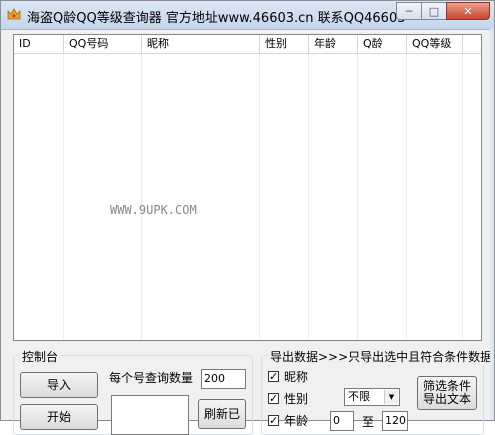  I want to click on close-icon: ✕, so click(468, 11).